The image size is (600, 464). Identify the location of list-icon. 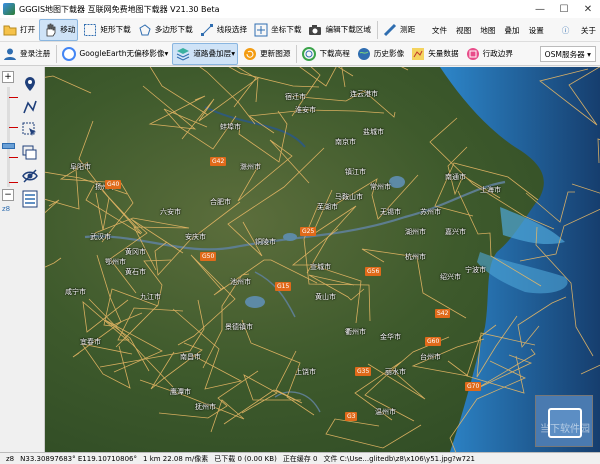
(30, 199).